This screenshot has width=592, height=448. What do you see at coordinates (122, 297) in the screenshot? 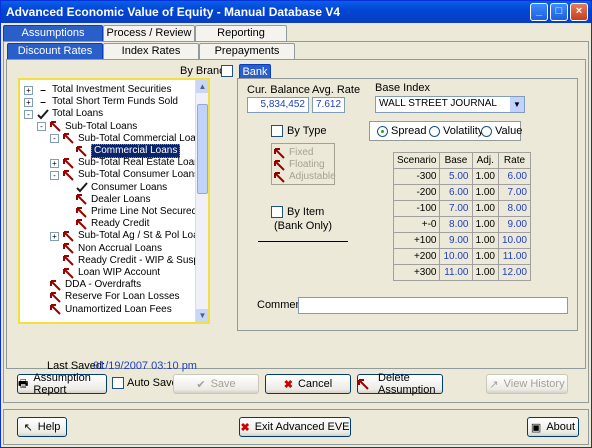
I see `tree-item-label: Reserve For Loan Losses` at bounding box center [122, 297].